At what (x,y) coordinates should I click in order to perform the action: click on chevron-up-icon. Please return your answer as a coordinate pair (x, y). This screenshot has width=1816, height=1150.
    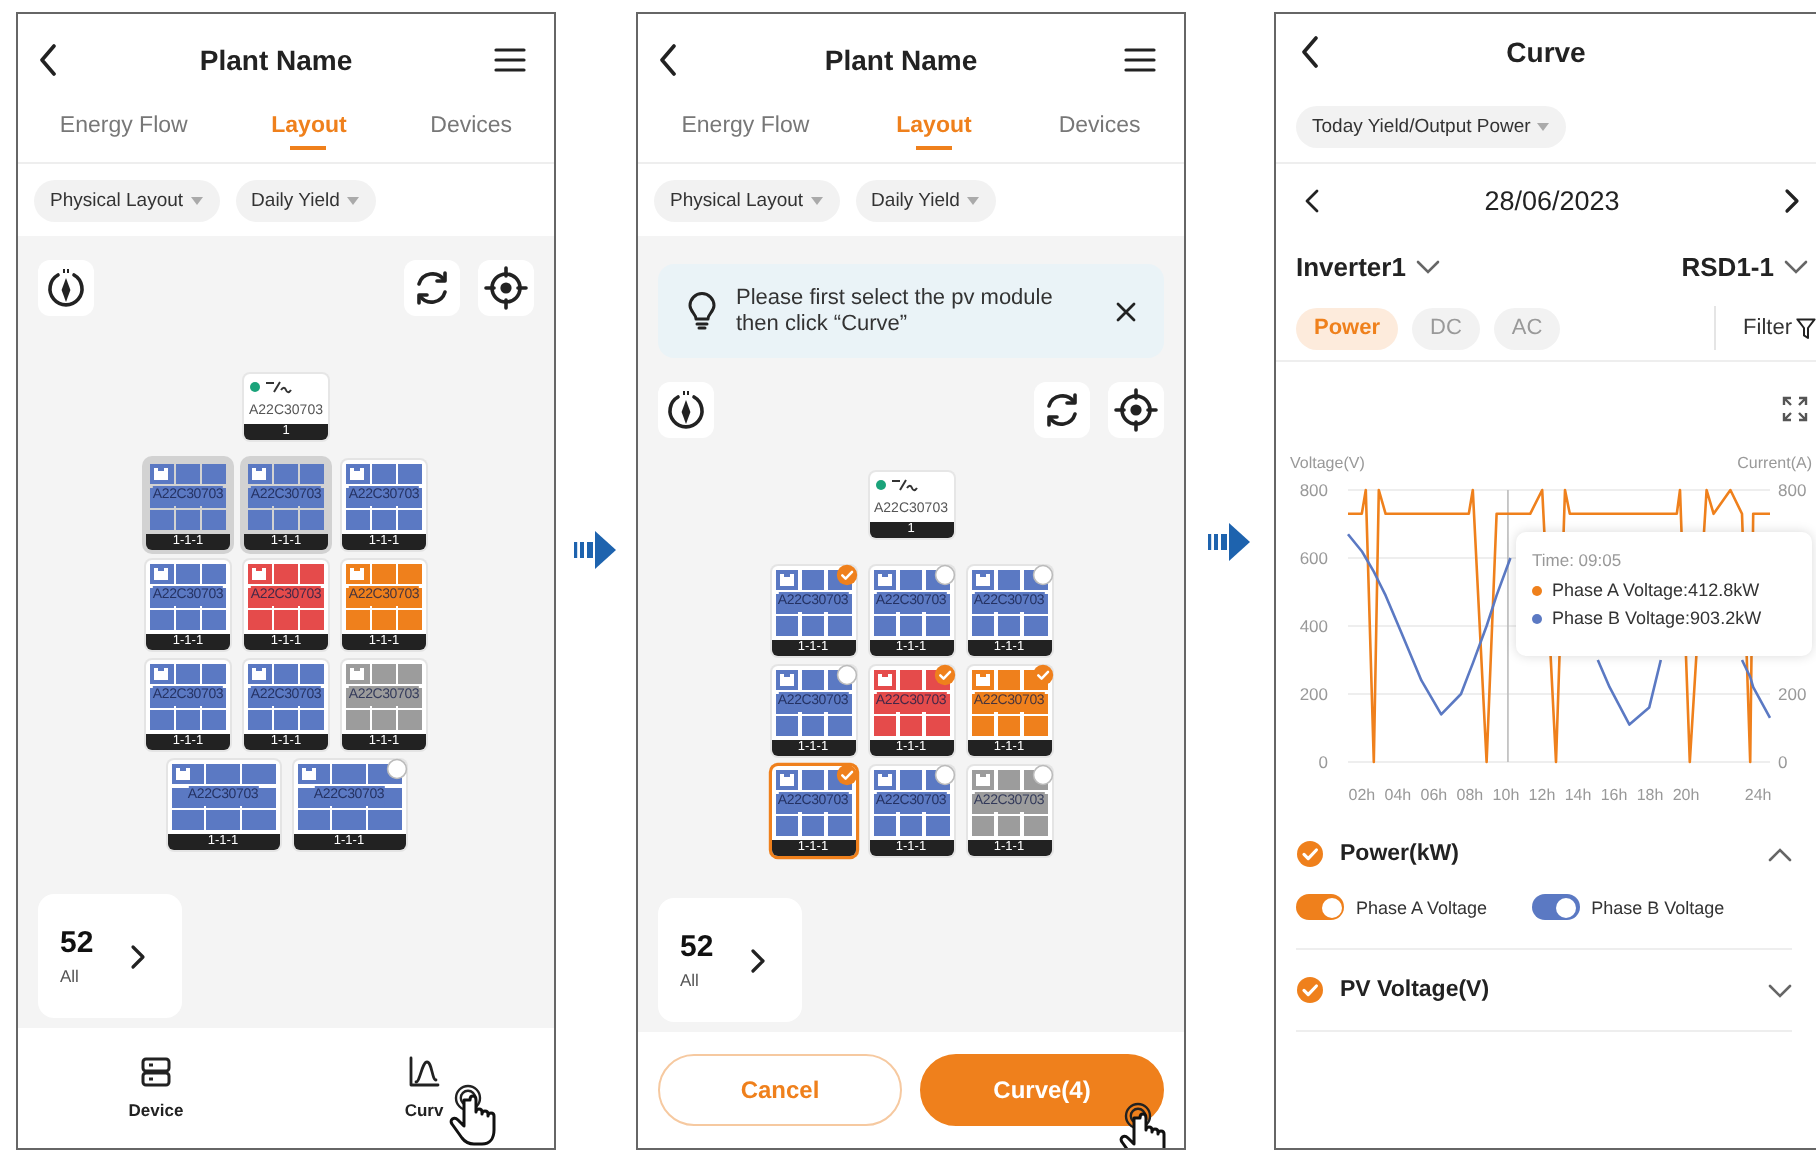
    Looking at the image, I should click on (1780, 854).